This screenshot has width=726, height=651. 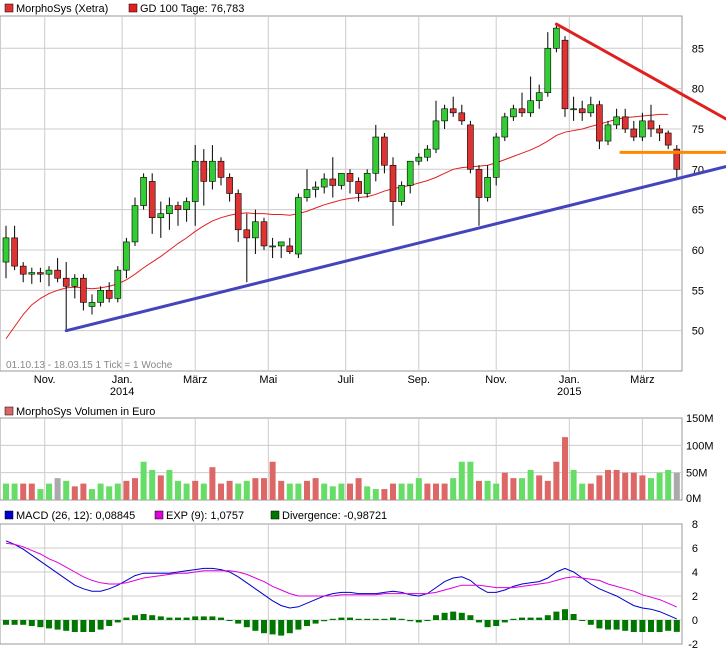 I want to click on legend-label-price: MorphoSys (Xetra), so click(x=62, y=9).